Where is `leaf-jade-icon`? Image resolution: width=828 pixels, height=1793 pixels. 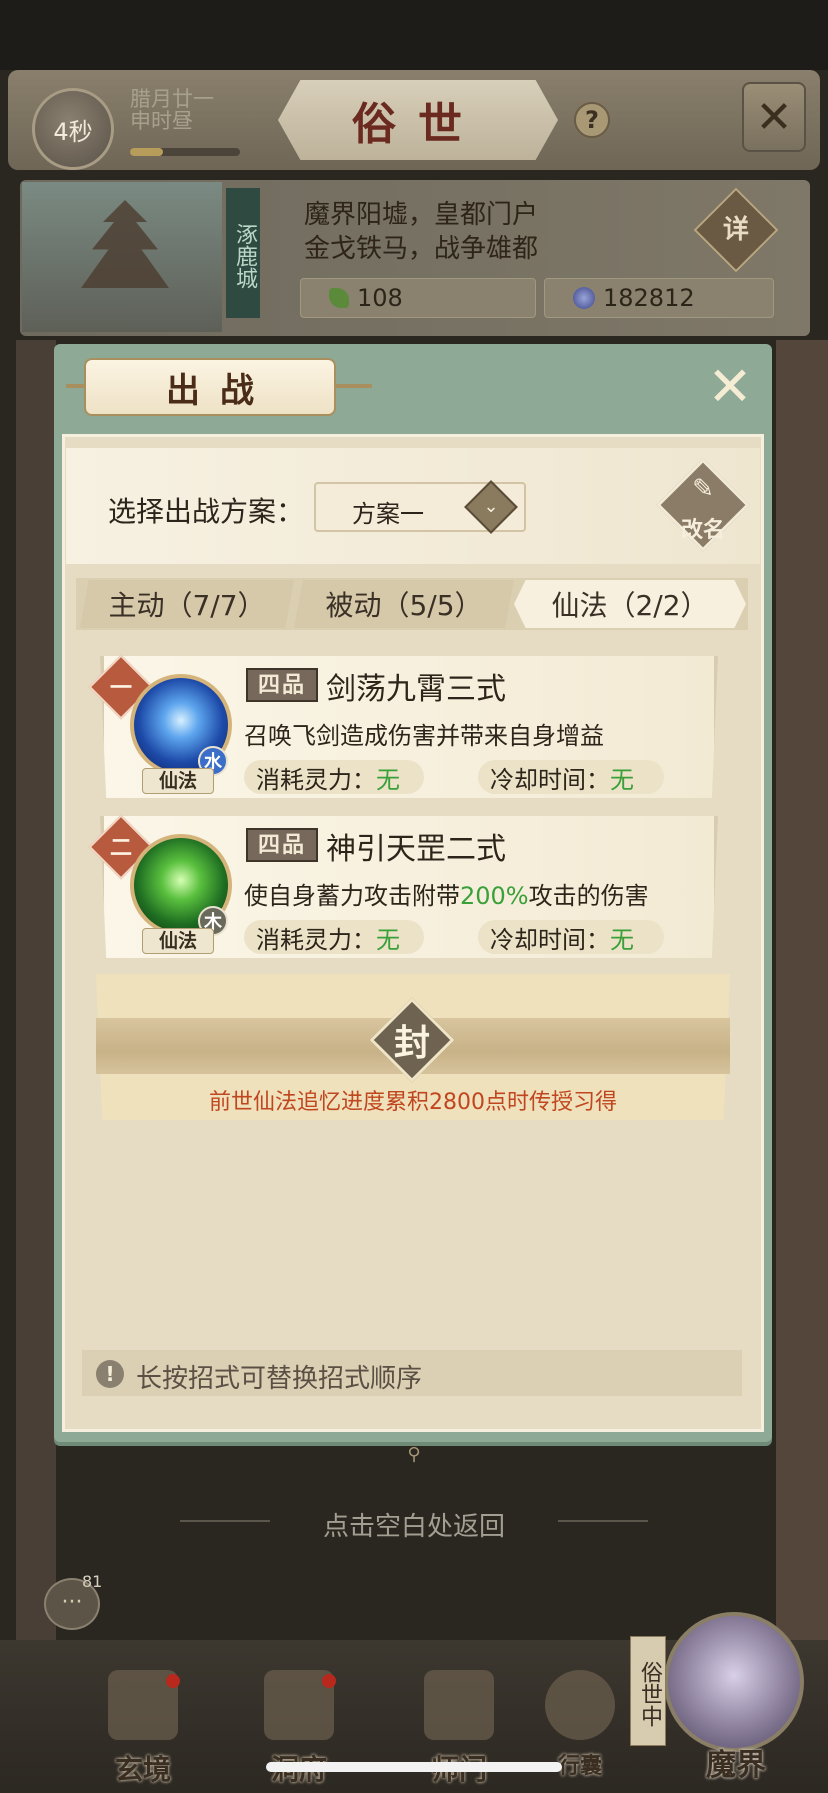 leaf-jade-icon is located at coordinates (339, 298).